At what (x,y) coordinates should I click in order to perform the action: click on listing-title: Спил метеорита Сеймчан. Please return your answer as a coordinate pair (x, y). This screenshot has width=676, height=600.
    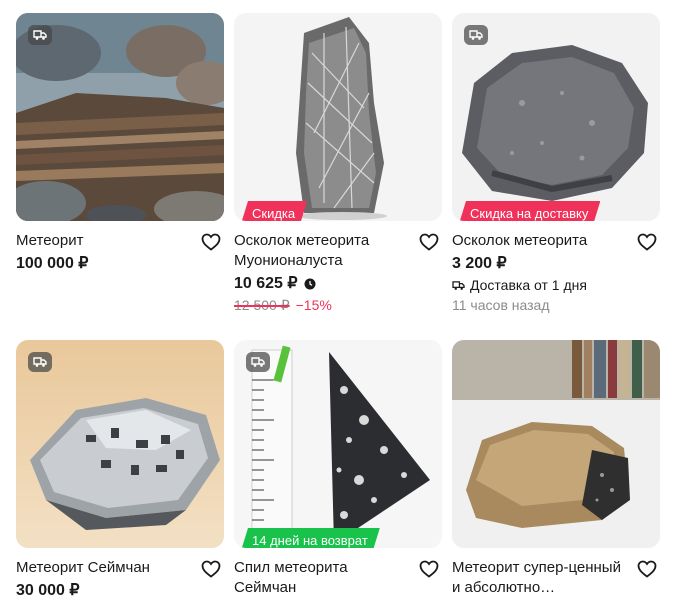
    Looking at the image, I should click on (323, 578).